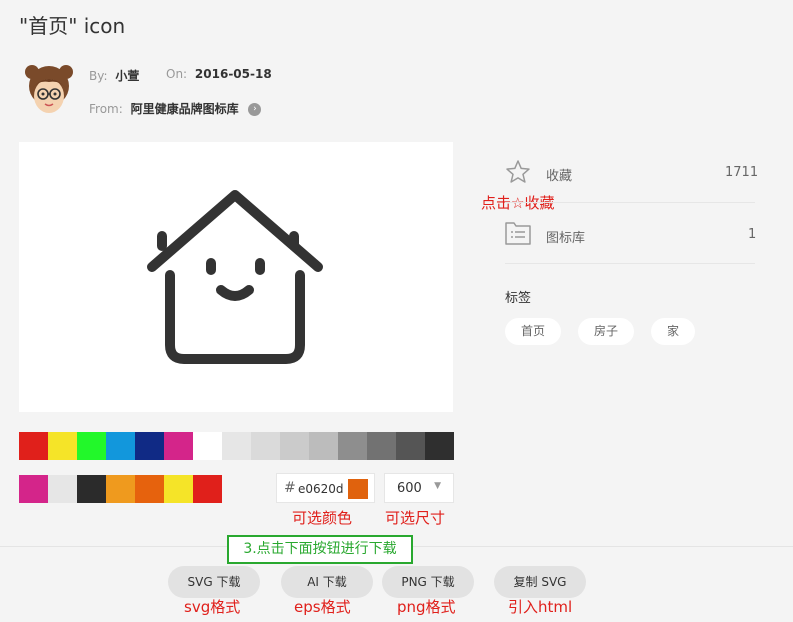  What do you see at coordinates (98, 76) in the screenshot?
I see `by-label: By:` at bounding box center [98, 76].